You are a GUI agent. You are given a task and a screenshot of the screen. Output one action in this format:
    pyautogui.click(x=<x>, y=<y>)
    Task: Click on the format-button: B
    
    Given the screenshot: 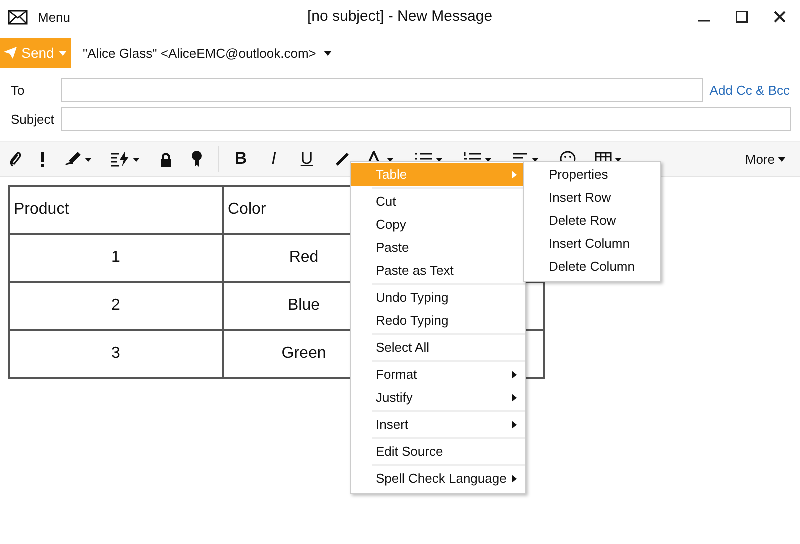 What is the action you would take?
    pyautogui.click(x=241, y=159)
    